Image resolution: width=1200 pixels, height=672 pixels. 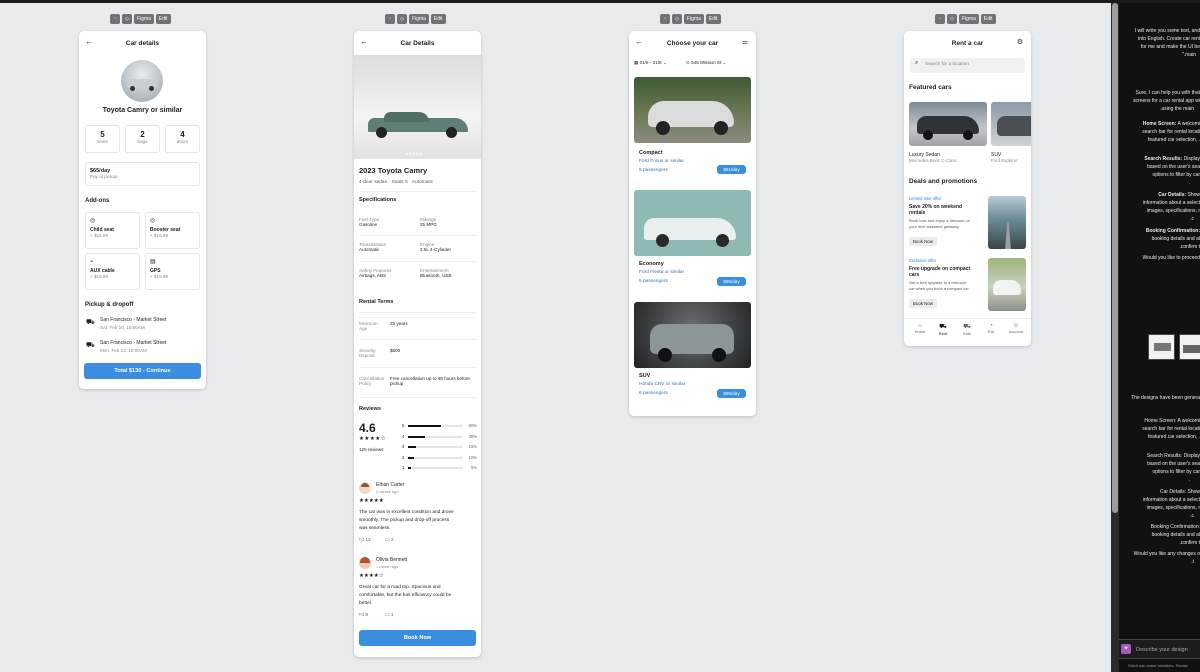 I want to click on car-image-compact, so click(x=692, y=110).